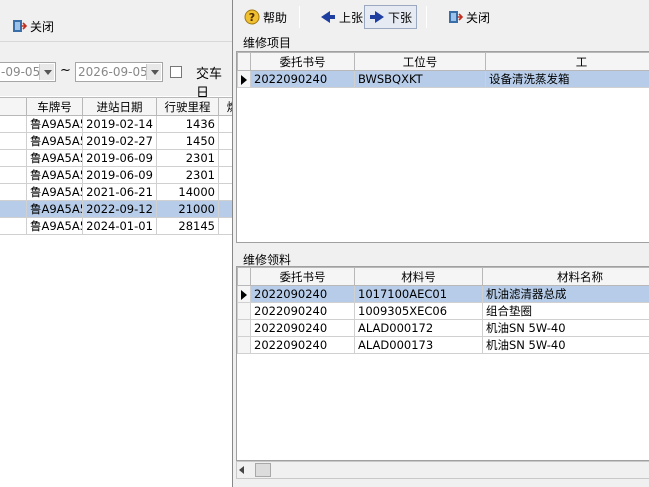 This screenshot has width=649, height=487. What do you see at coordinates (119, 124) in the screenshot?
I see `cell-date: 2019-02-14` at bounding box center [119, 124].